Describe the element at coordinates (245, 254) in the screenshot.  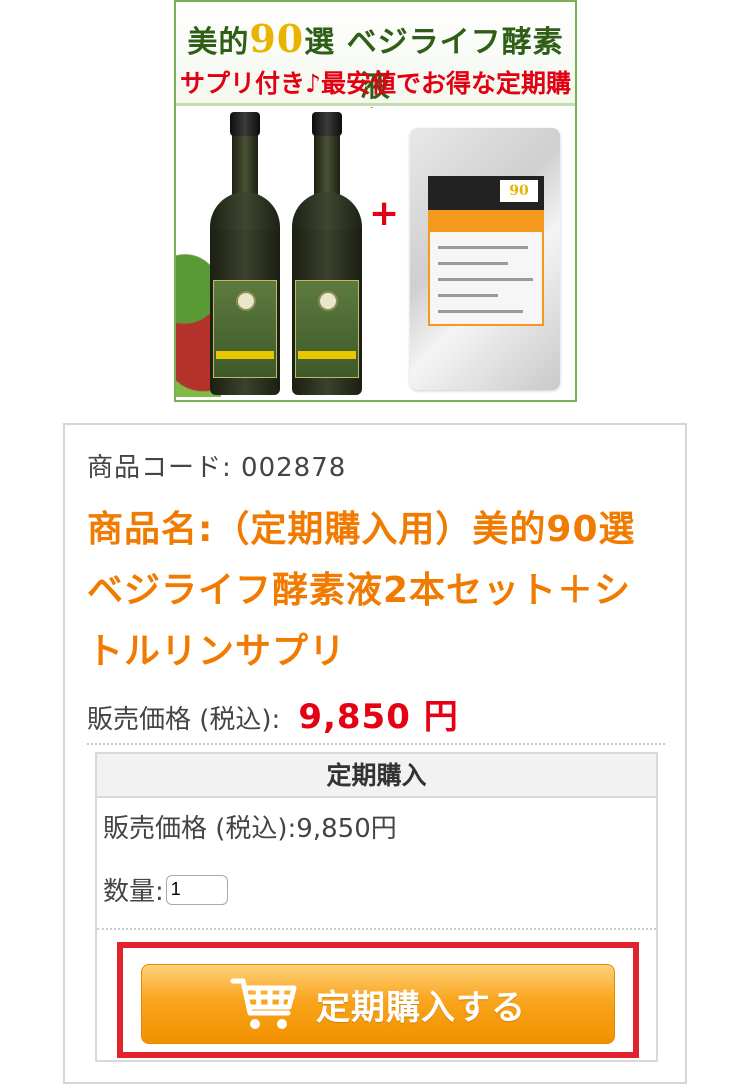
I see `bottle-left` at that location.